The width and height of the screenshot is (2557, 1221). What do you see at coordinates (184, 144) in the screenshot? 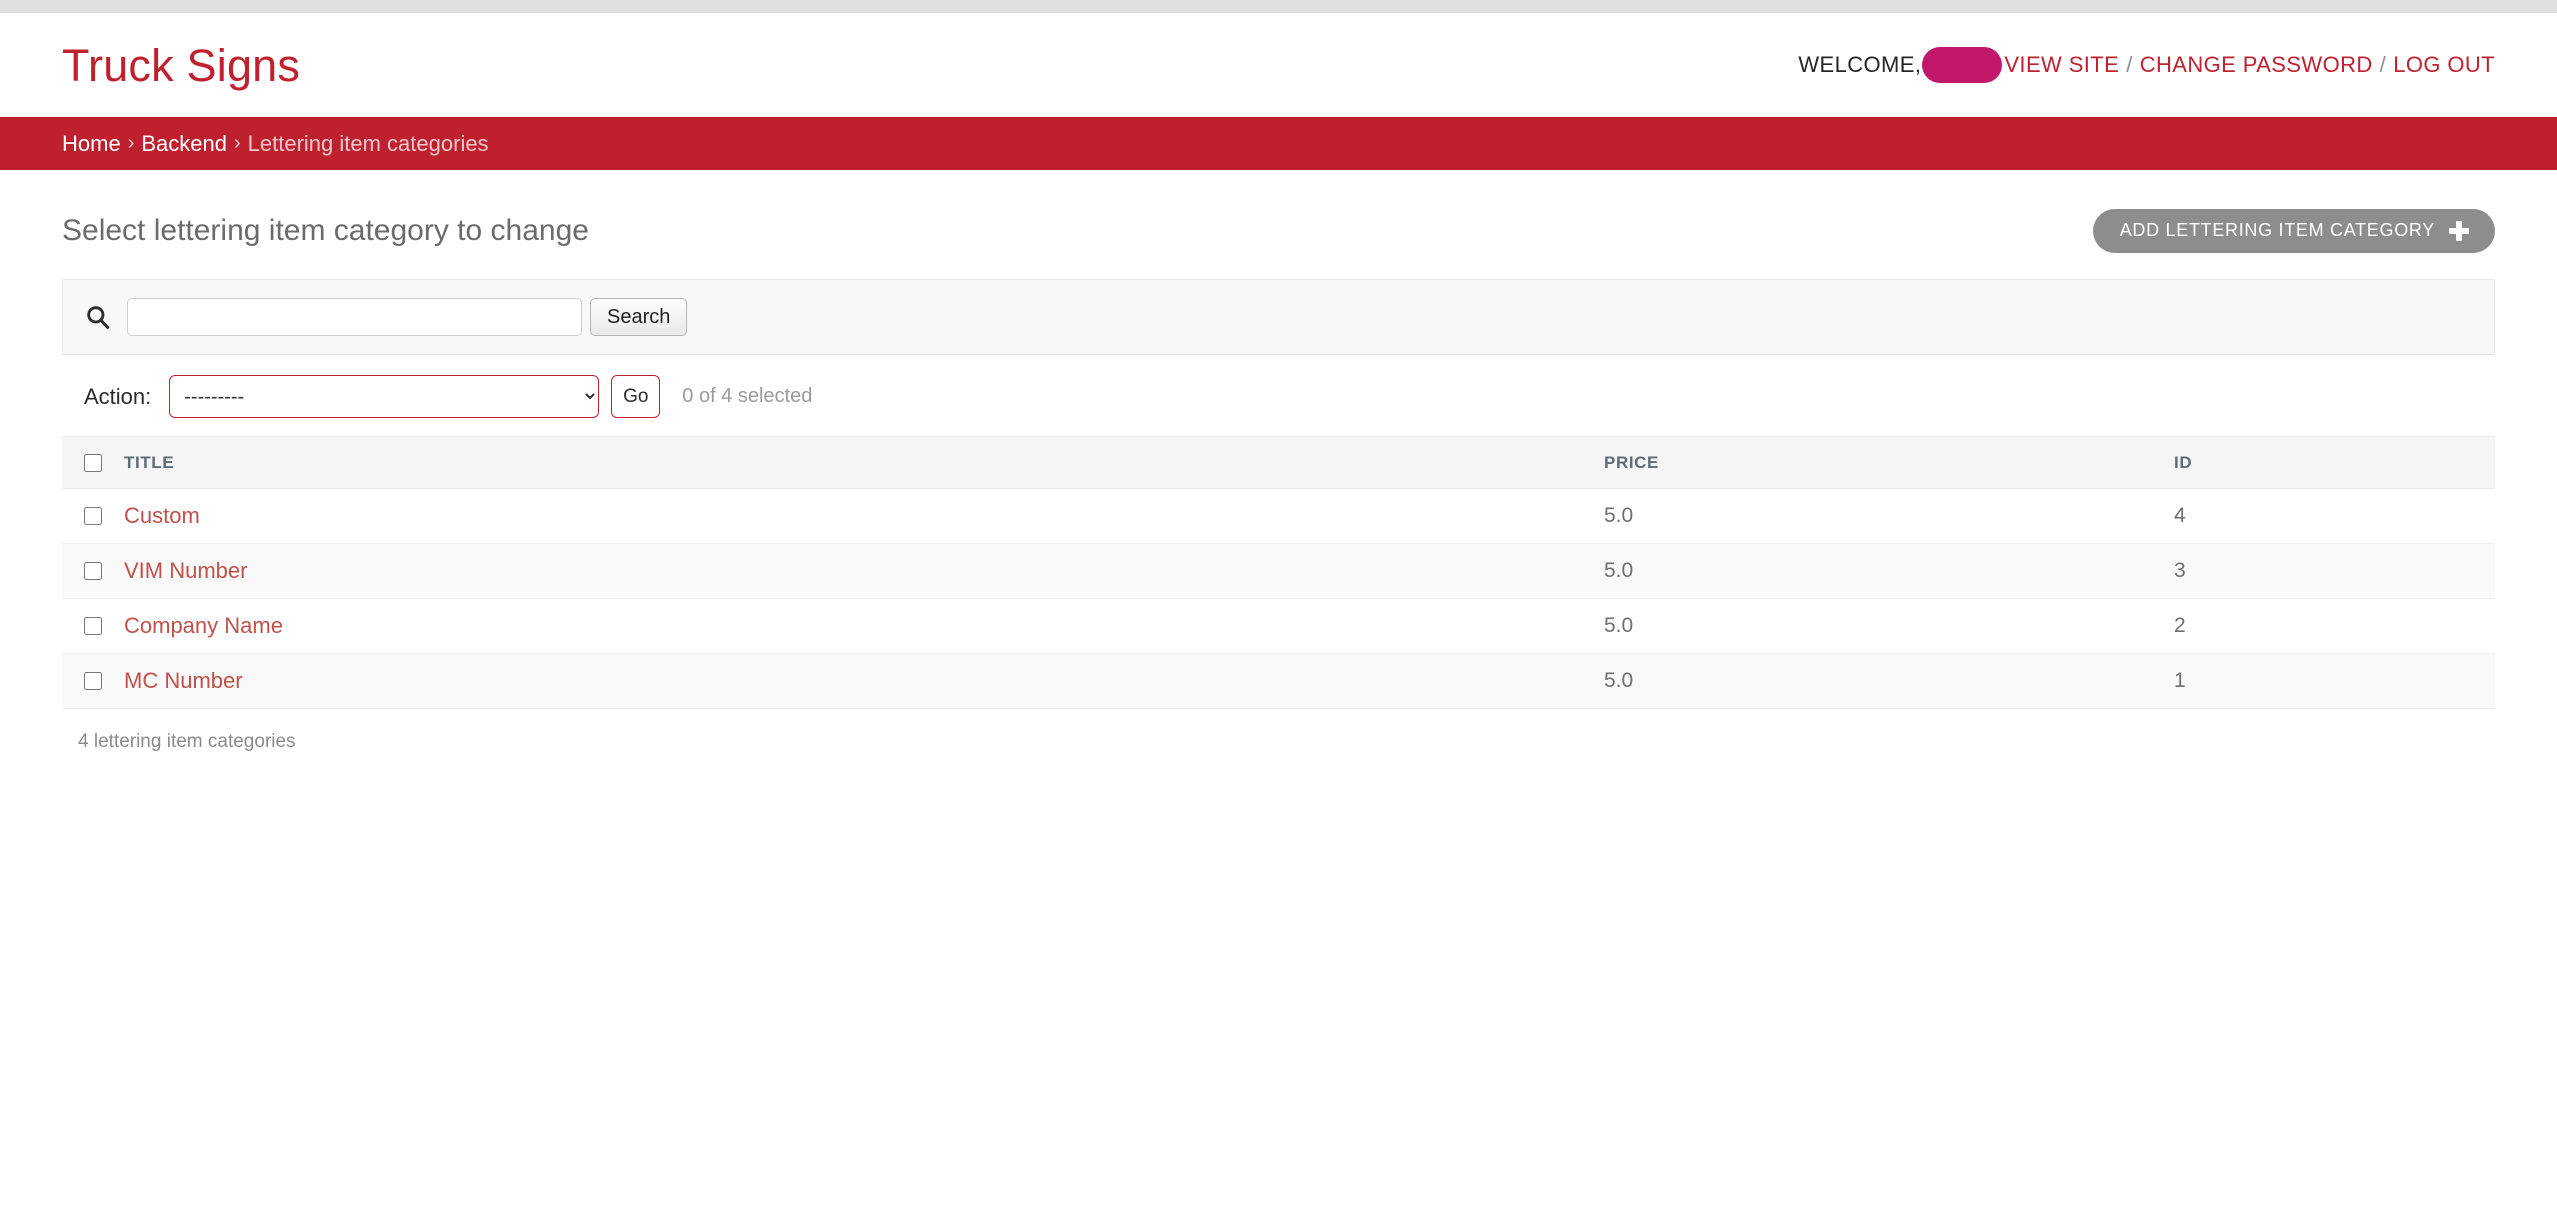
I see `breadcrumb-item-backend: Backend` at bounding box center [184, 144].